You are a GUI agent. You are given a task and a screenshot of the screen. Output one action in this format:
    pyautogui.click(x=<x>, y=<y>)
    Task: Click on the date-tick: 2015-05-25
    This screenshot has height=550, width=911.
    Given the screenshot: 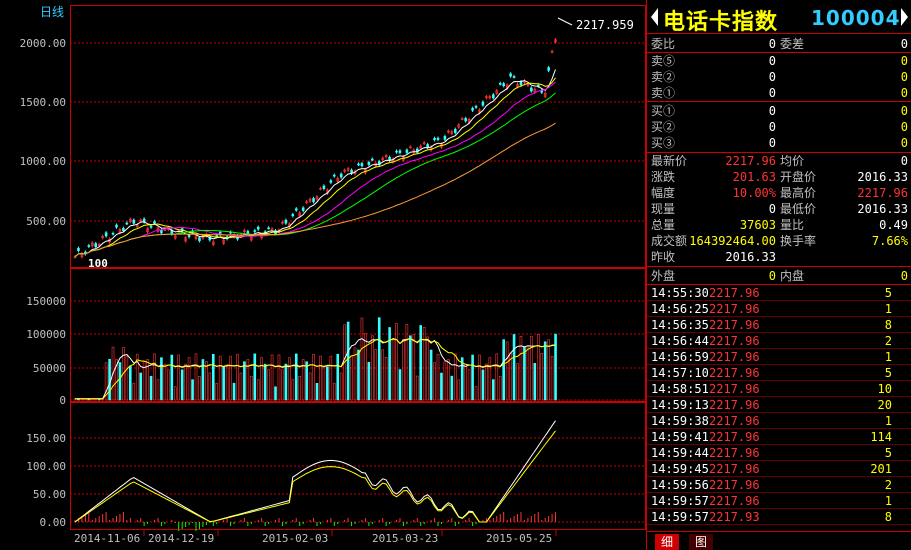 What is the action you would take?
    pyautogui.click(x=519, y=538)
    